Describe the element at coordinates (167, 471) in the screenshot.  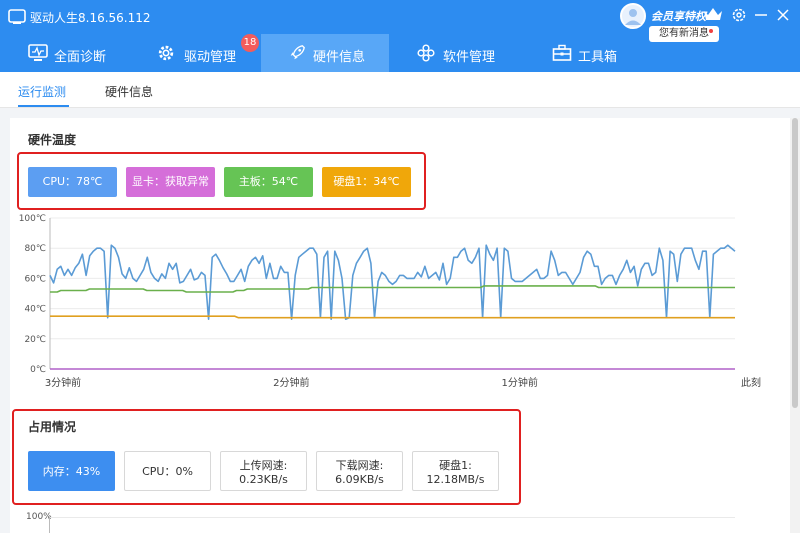
I see `cpu-usage-card: CPU：0%` at that location.